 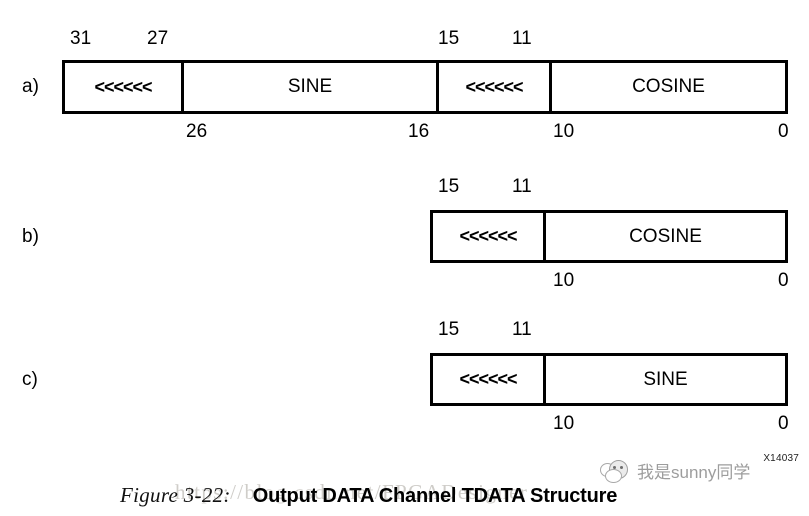 I want to click on register-row-a: <<<<<< SINE <<<<<< COSINE, so click(x=425, y=87).